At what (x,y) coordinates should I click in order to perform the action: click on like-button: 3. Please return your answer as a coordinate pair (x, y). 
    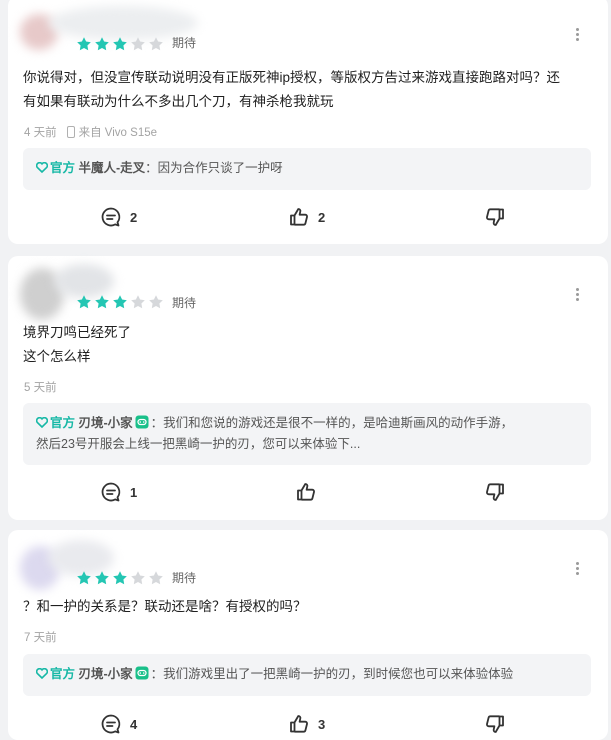
    Looking at the image, I should click on (306, 724).